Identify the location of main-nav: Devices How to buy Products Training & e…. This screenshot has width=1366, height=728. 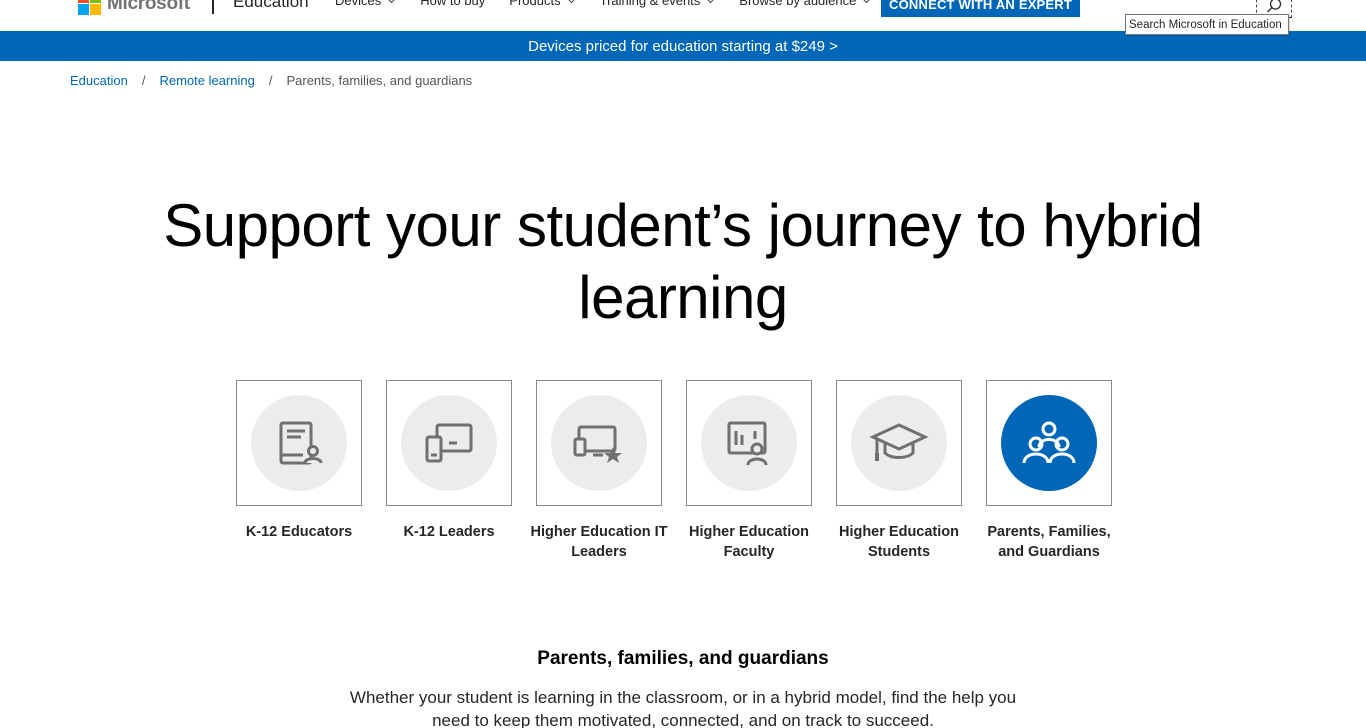
(615, 4).